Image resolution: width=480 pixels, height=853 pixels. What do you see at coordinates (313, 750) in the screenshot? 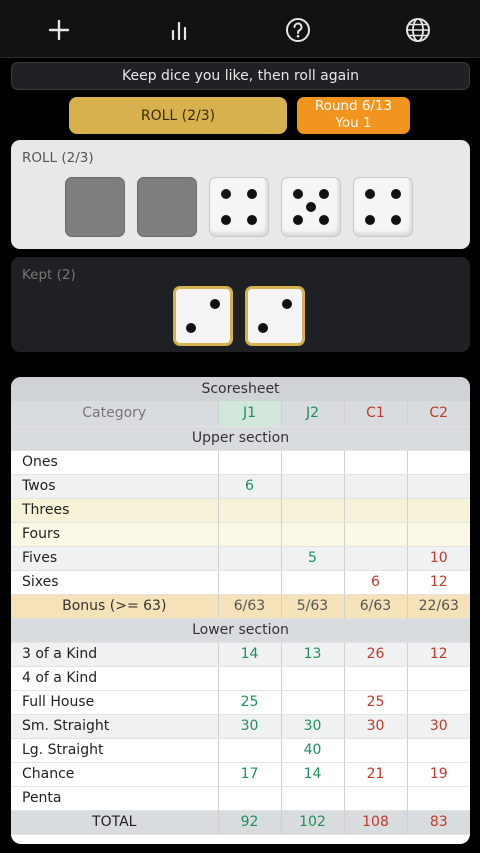
I see `score-cell-j2: 40` at bounding box center [313, 750].